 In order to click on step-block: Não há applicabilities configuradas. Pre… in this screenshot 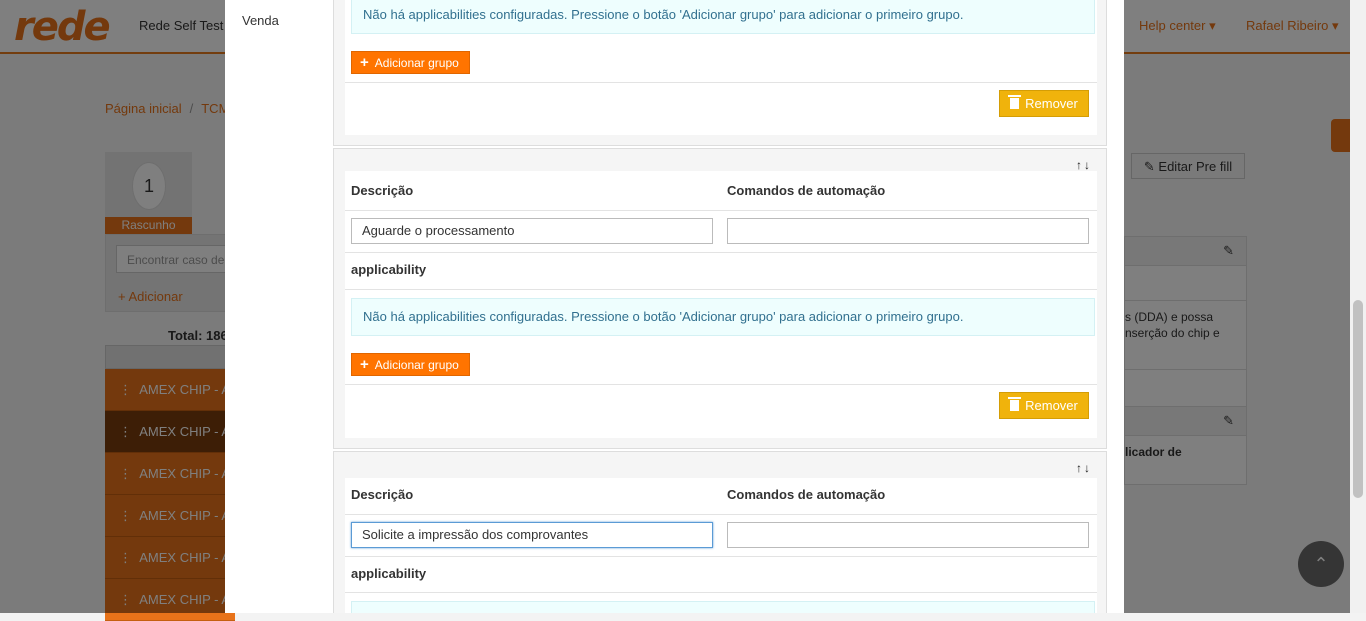, I will do `click(720, 73)`.